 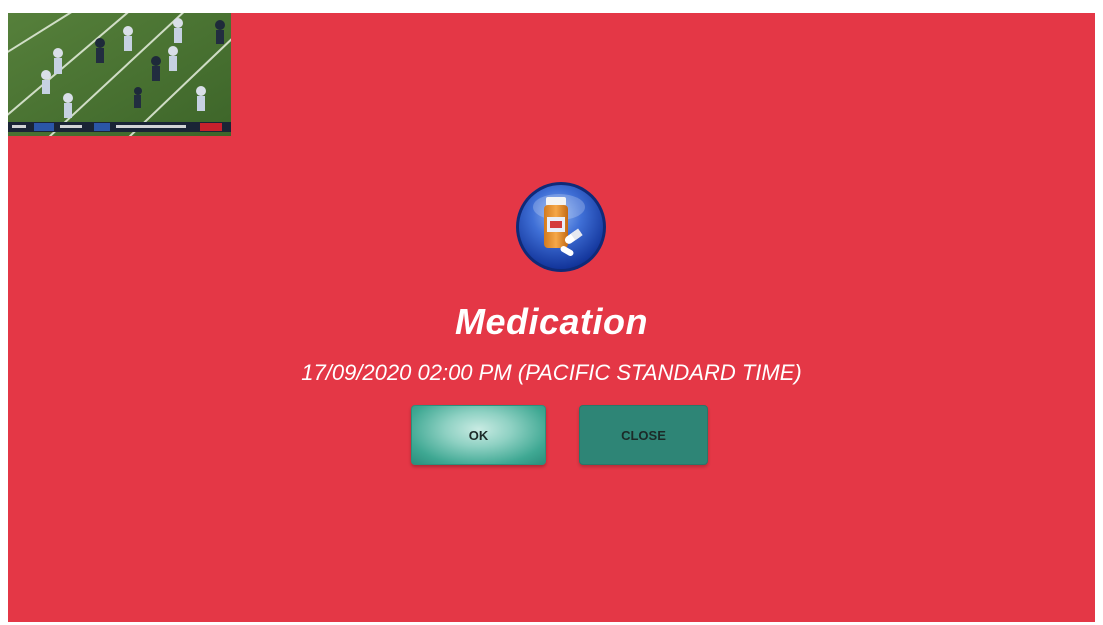 I want to click on ok-button: OK, so click(x=478, y=435).